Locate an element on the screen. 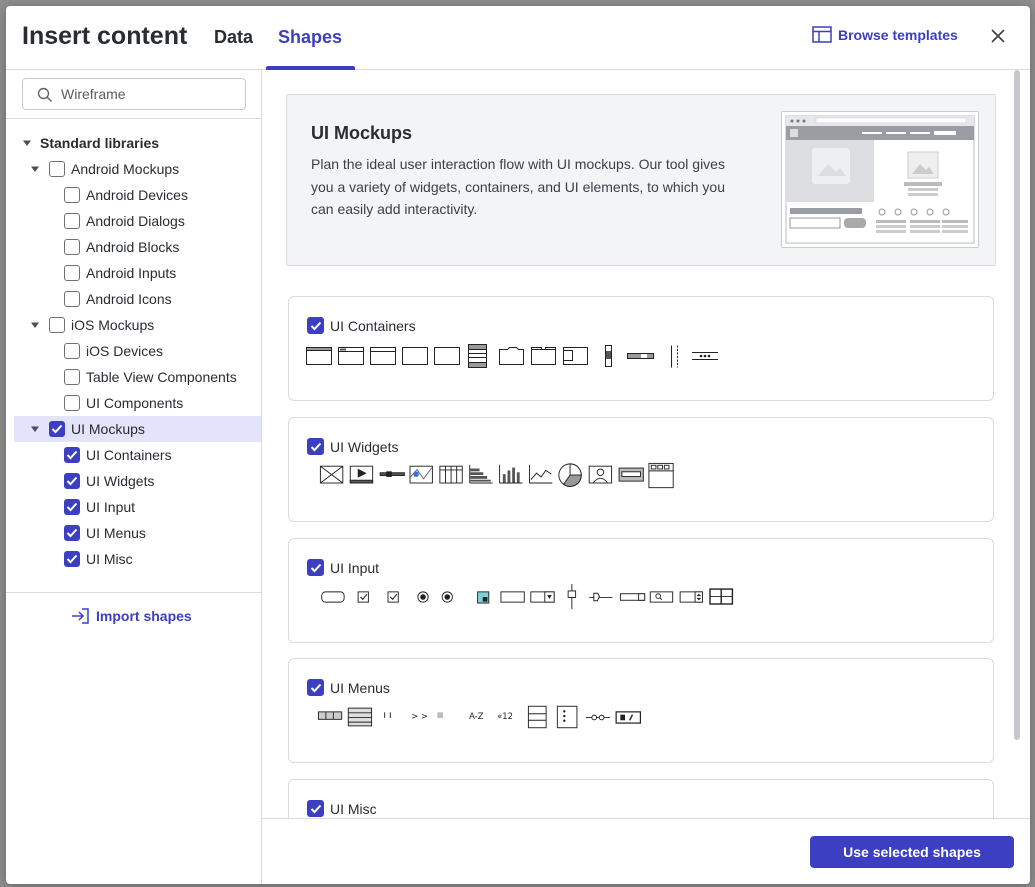 This screenshot has height=887, width=1035. import-shapes-link: Import shapes is located at coordinates (131, 616).